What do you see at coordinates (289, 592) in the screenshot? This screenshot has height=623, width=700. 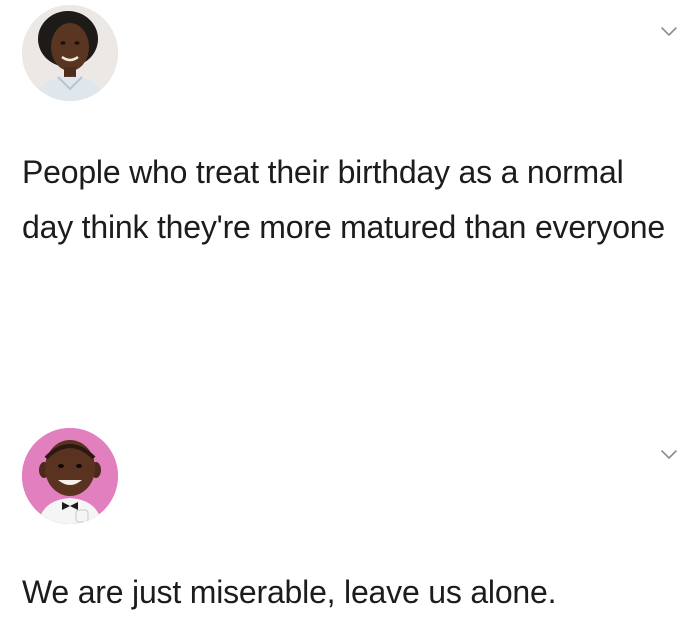 I see `tweet-text: We are just miserable, leave us alone.` at bounding box center [289, 592].